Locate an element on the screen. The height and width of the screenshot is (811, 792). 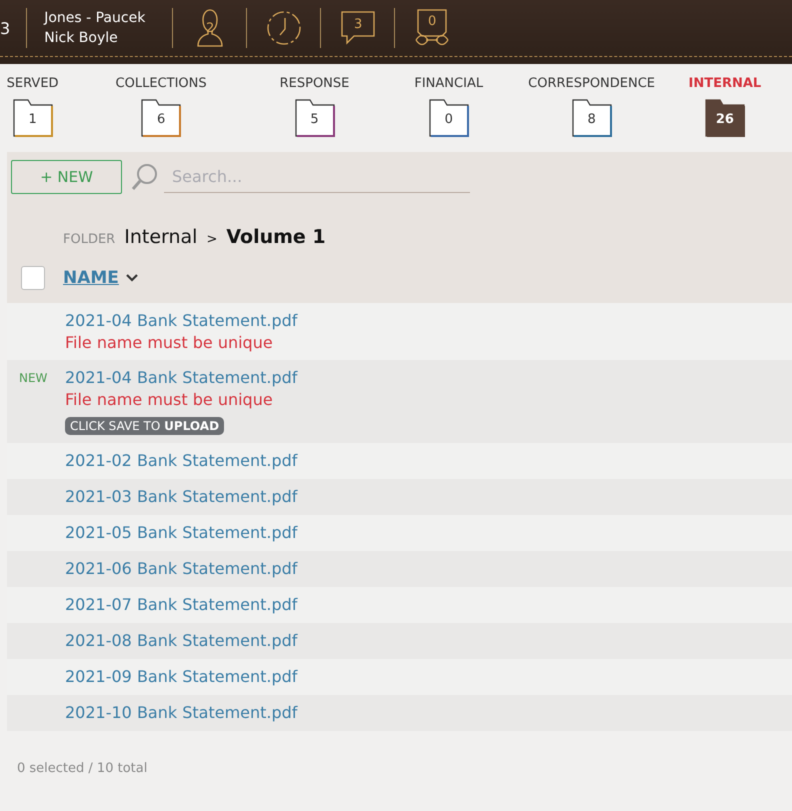
new-tag: NEW is located at coordinates (33, 378).